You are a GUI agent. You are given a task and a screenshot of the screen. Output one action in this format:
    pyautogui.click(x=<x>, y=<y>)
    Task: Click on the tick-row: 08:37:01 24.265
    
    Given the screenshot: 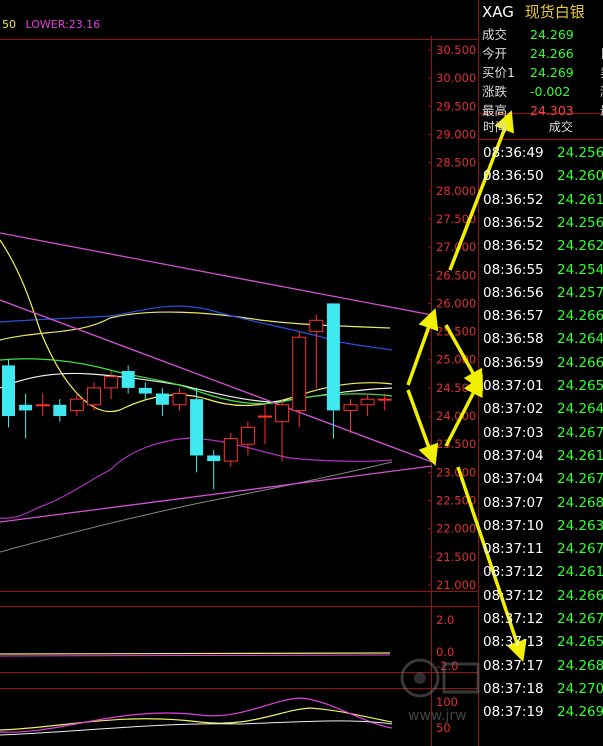 What is the action you would take?
    pyautogui.click(x=543, y=386)
    